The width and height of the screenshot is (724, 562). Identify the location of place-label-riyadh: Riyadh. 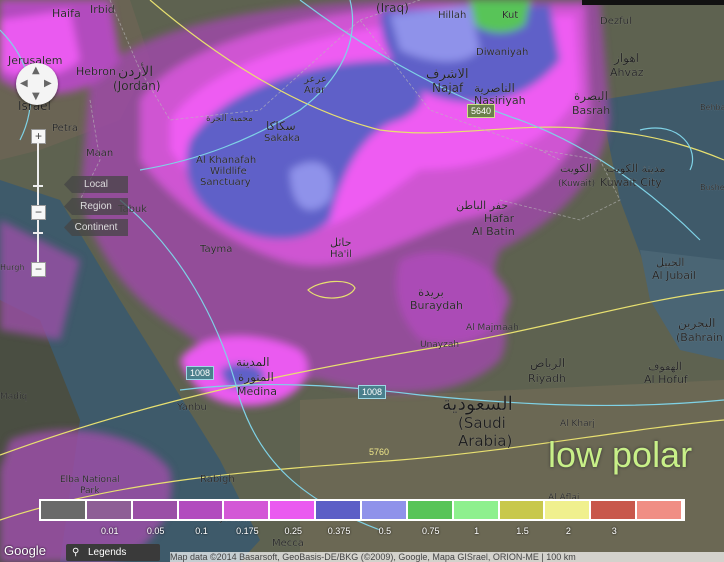
(547, 378).